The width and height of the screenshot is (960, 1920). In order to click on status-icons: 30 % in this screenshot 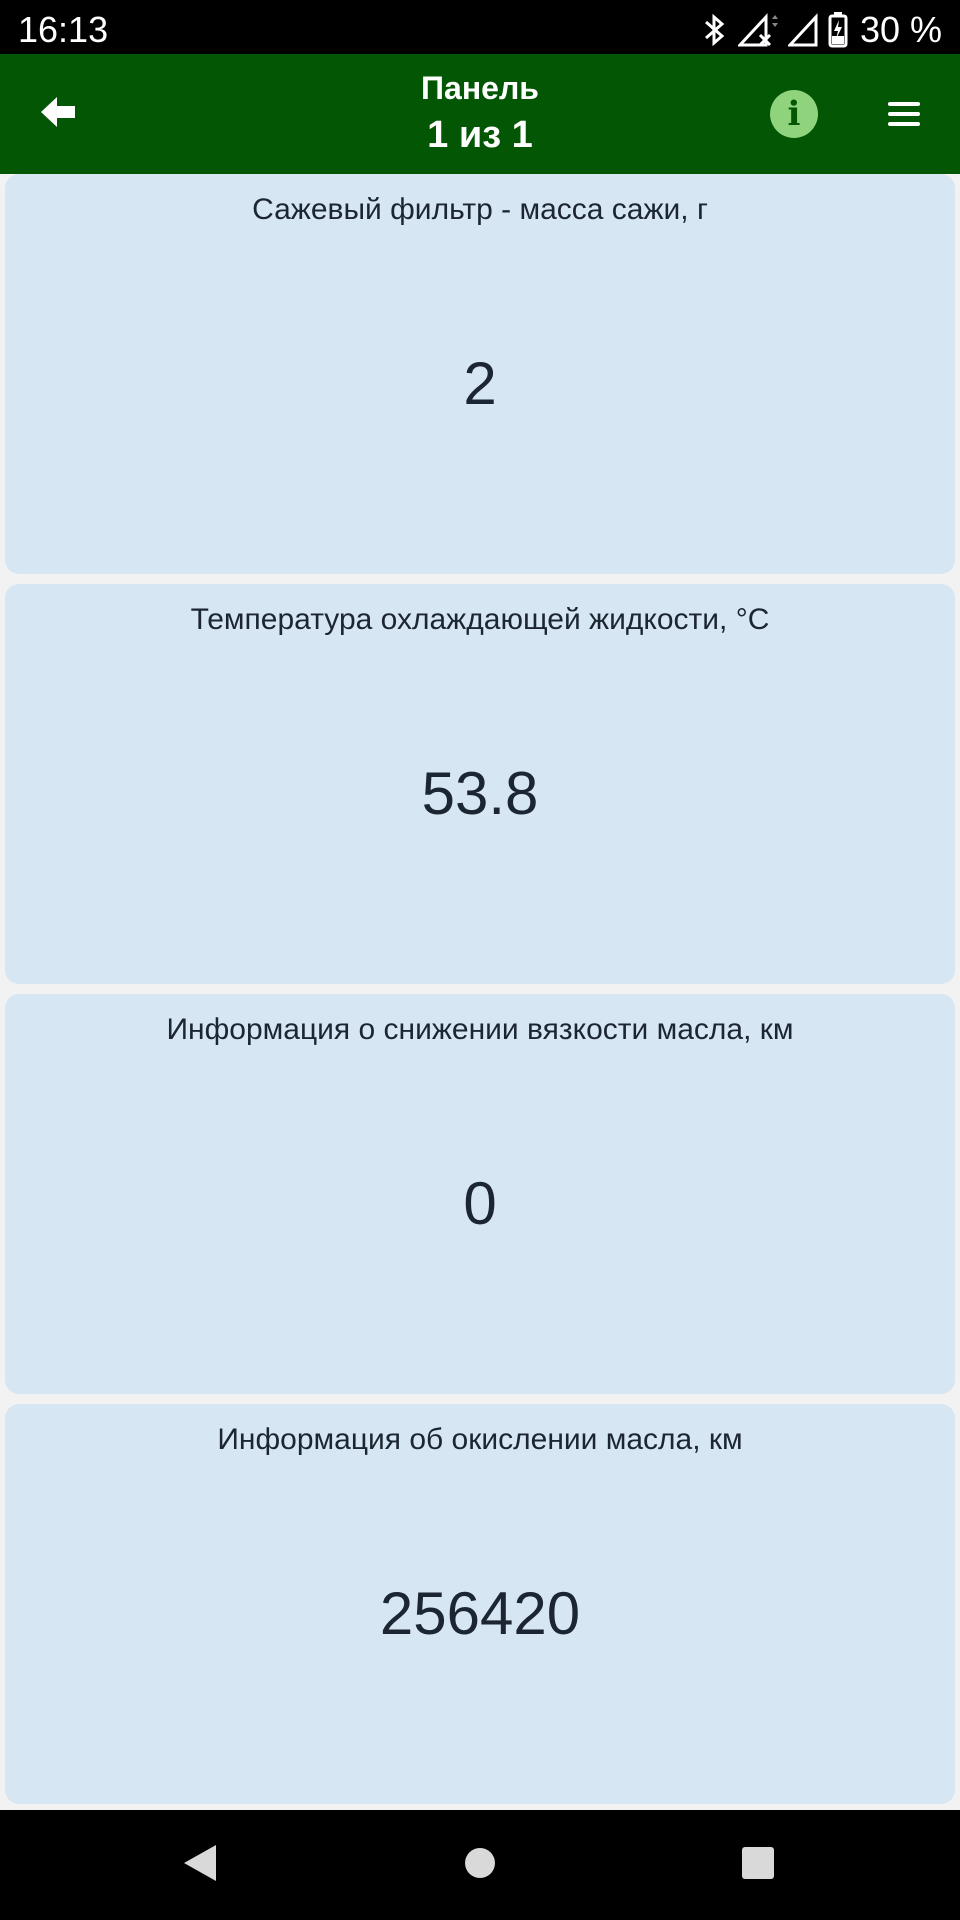, I will do `click(822, 30)`.